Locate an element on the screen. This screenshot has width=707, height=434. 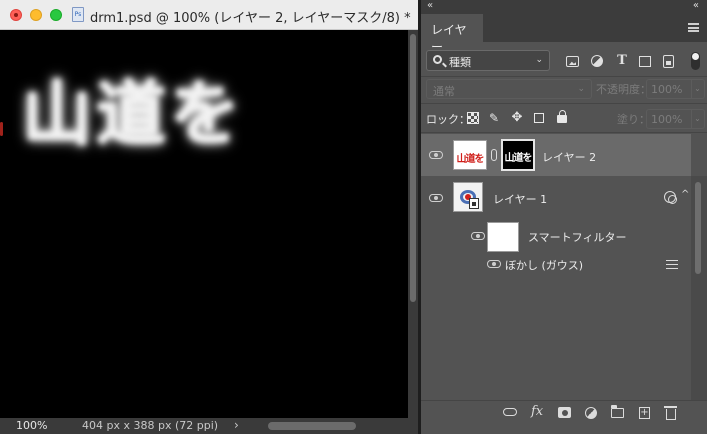
smart-filter-label: スマートフィルター is located at coordinates (577, 237).